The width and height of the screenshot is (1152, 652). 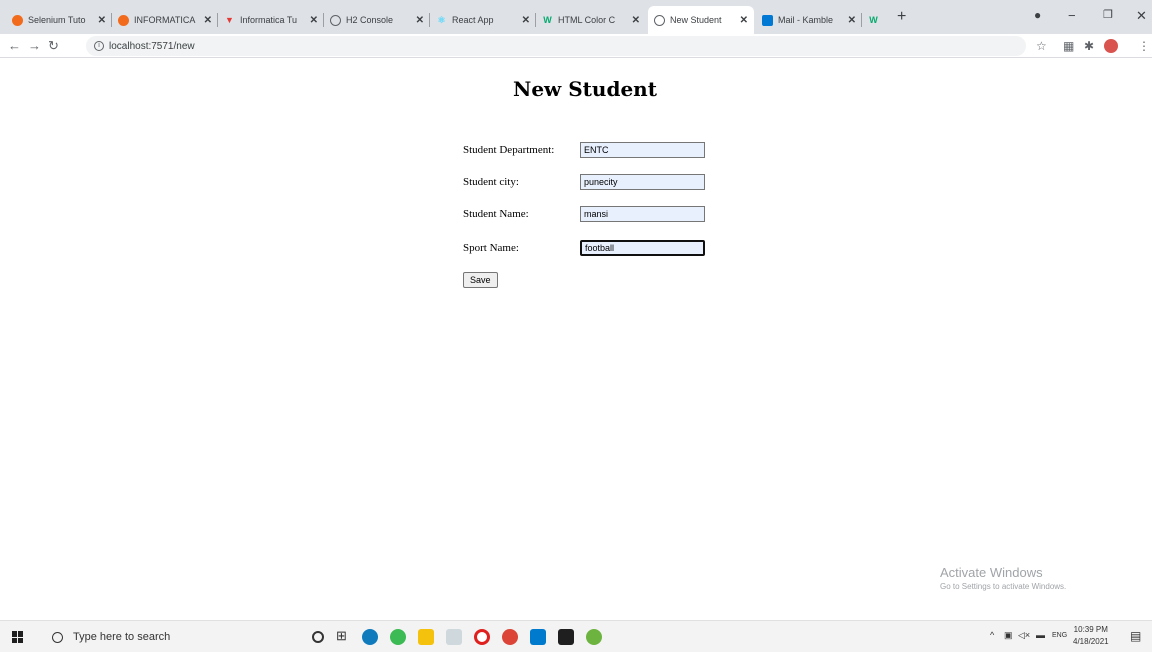 I want to click on star-icon: ☆, so click(x=1041, y=46).